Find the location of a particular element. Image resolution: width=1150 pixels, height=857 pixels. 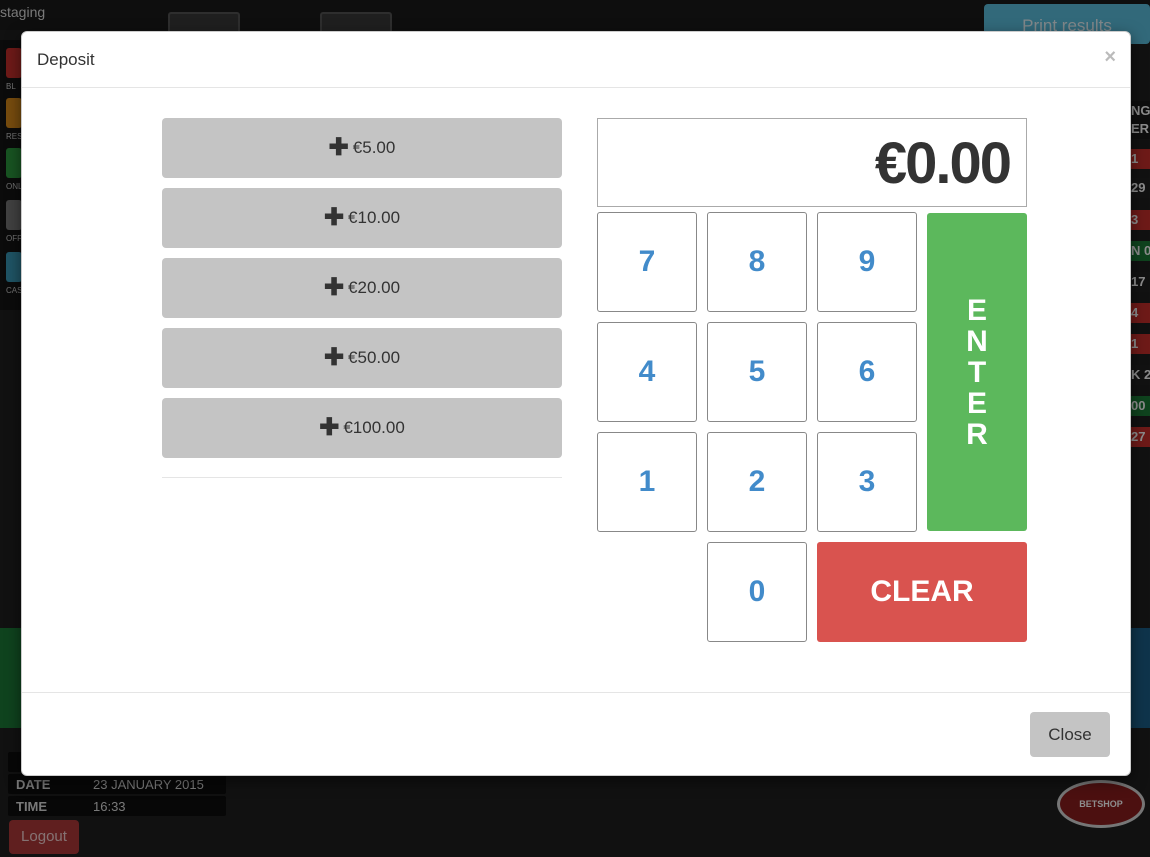

add-5-button: ✚ €5.00 is located at coordinates (362, 148).